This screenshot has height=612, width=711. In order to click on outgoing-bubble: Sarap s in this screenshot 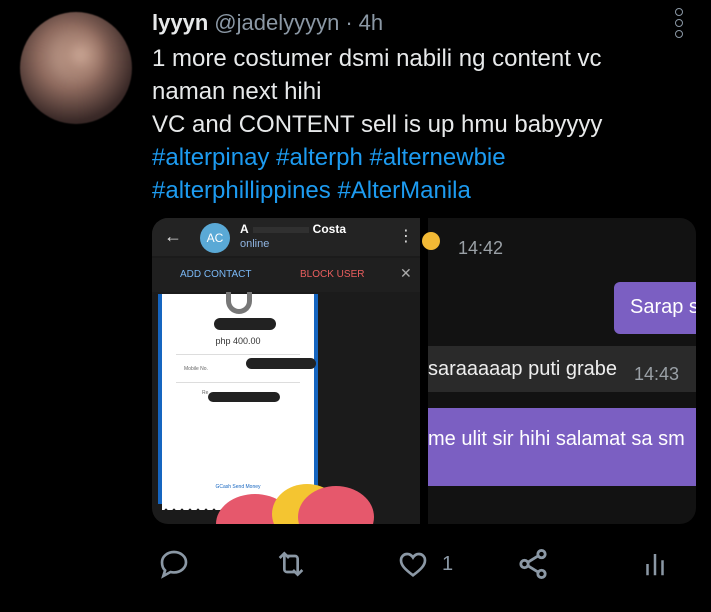, I will do `click(655, 308)`.